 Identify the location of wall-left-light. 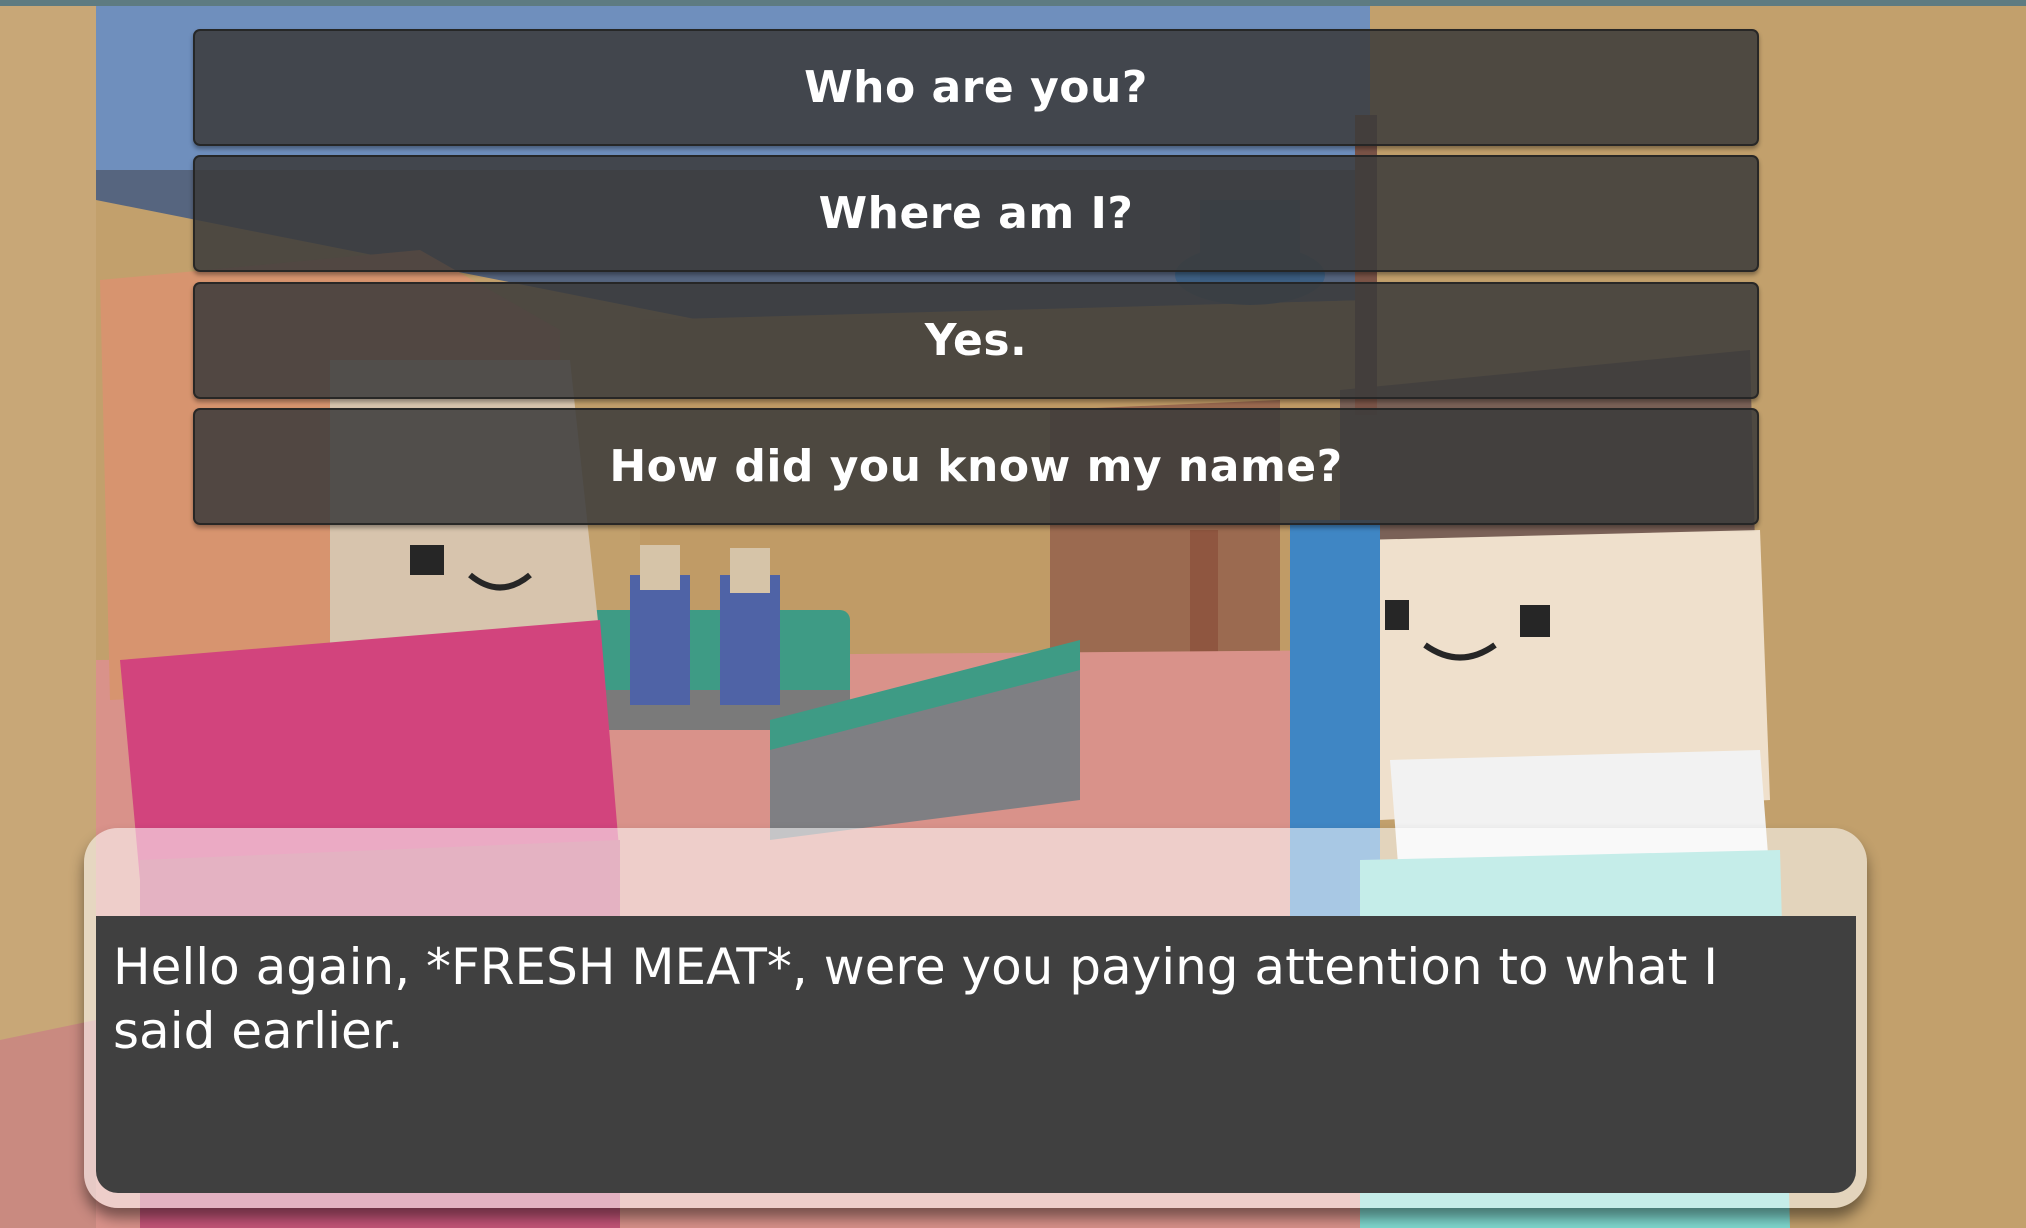
(48, 550).